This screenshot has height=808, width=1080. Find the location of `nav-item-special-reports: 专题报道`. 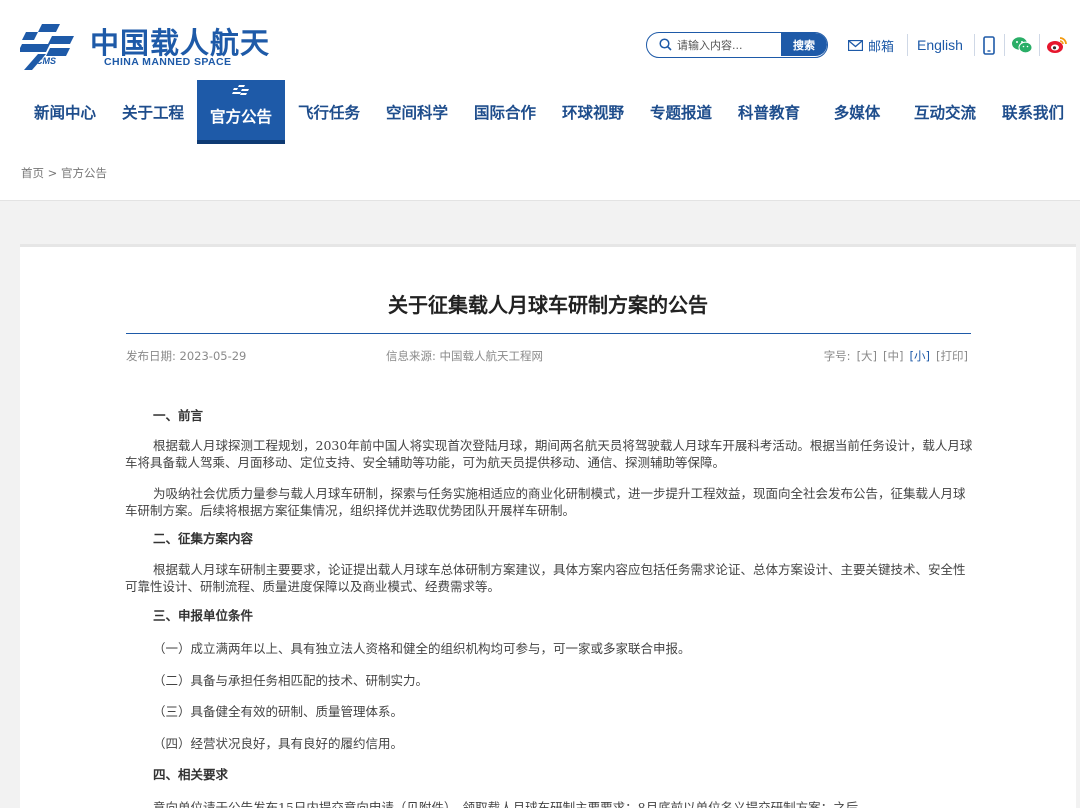

nav-item-special-reports: 专题报道 is located at coordinates (681, 112).